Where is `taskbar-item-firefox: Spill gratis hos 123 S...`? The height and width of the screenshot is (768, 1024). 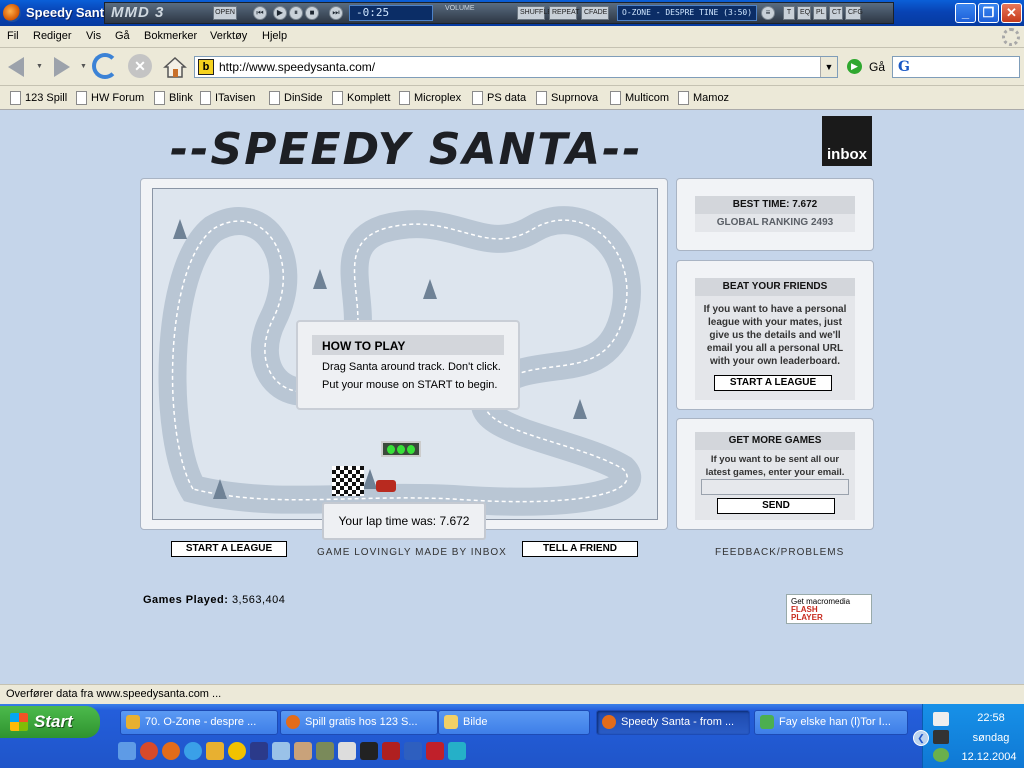 taskbar-item-firefox: Spill gratis hos 123 S... is located at coordinates (359, 722).